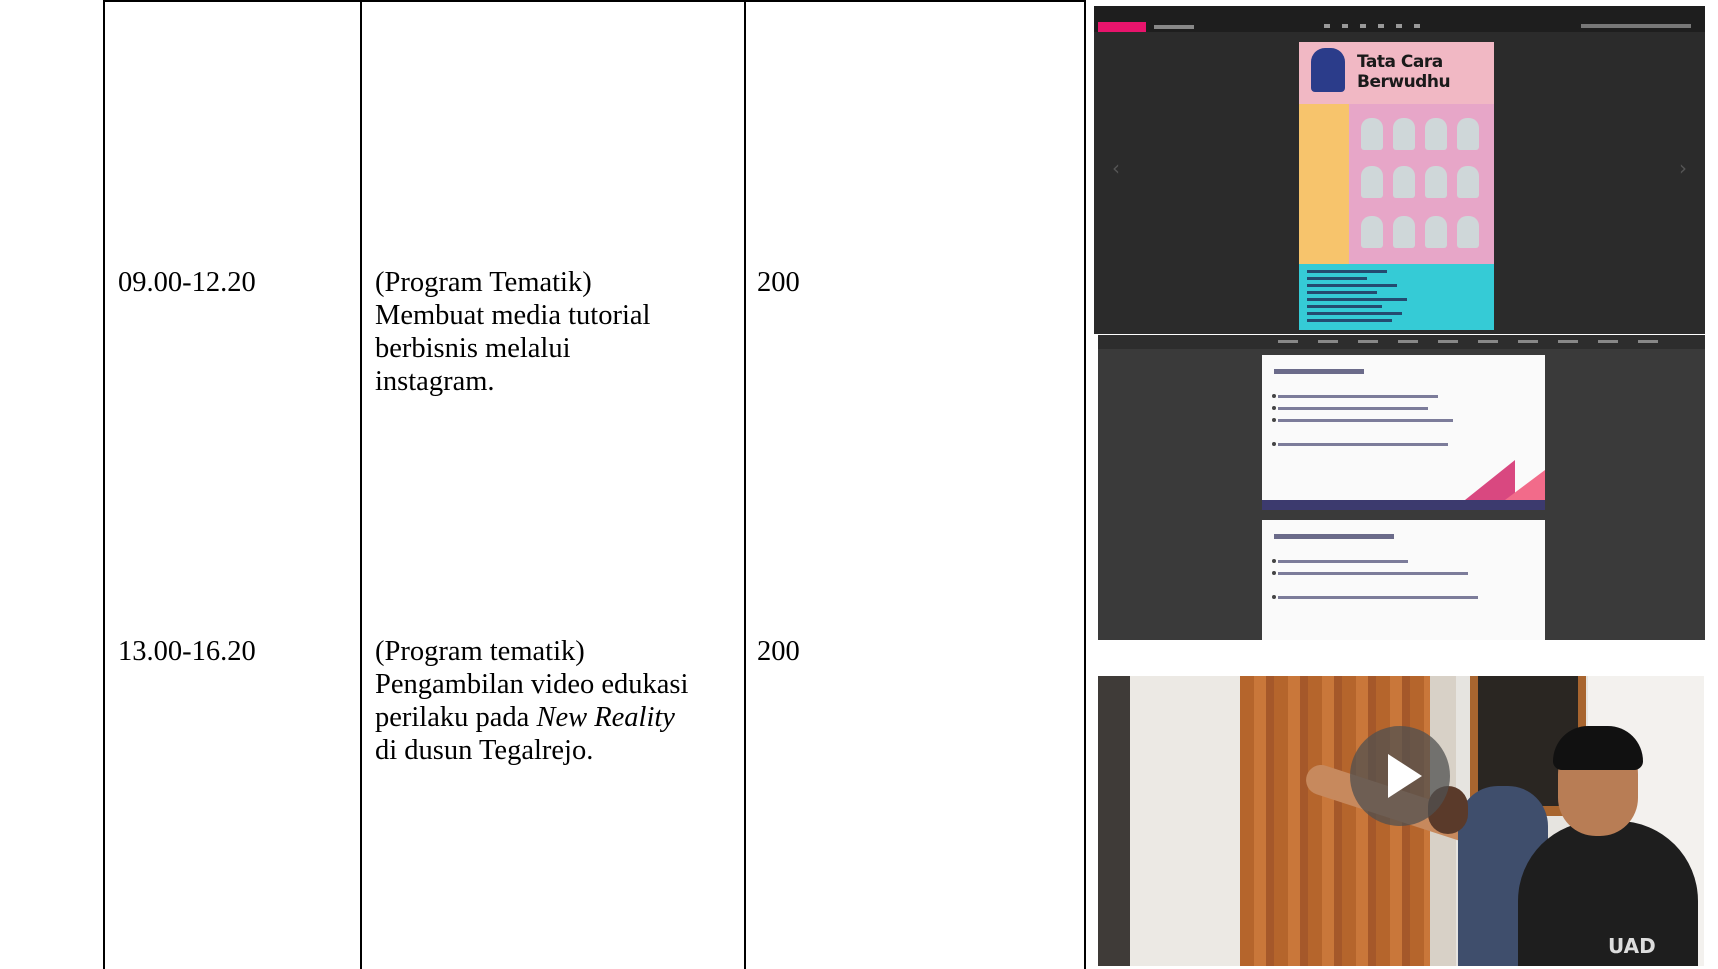 The height and width of the screenshot is (969, 1718). I want to click on activity-row-2-line-4: di dusun Tegalrejo., so click(484, 750).